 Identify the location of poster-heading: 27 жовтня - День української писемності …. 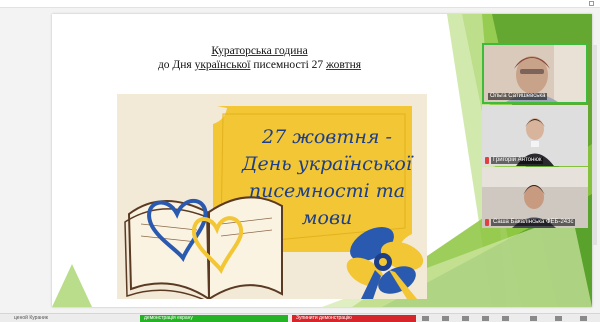
(327, 178).